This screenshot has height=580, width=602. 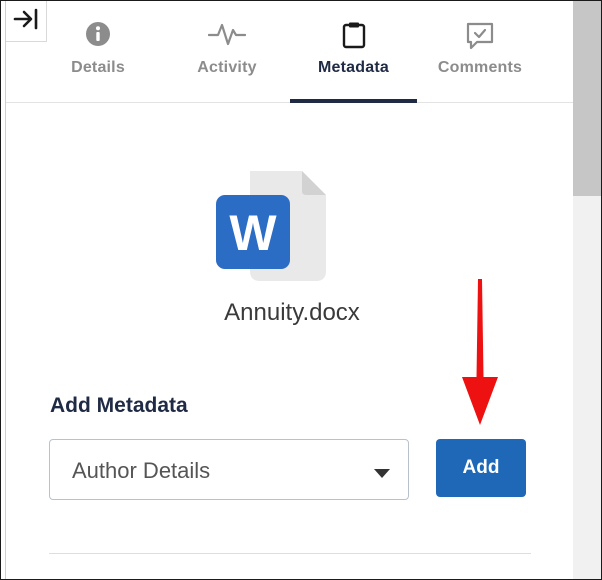 I want to click on word-icon-letter: W, so click(x=253, y=233).